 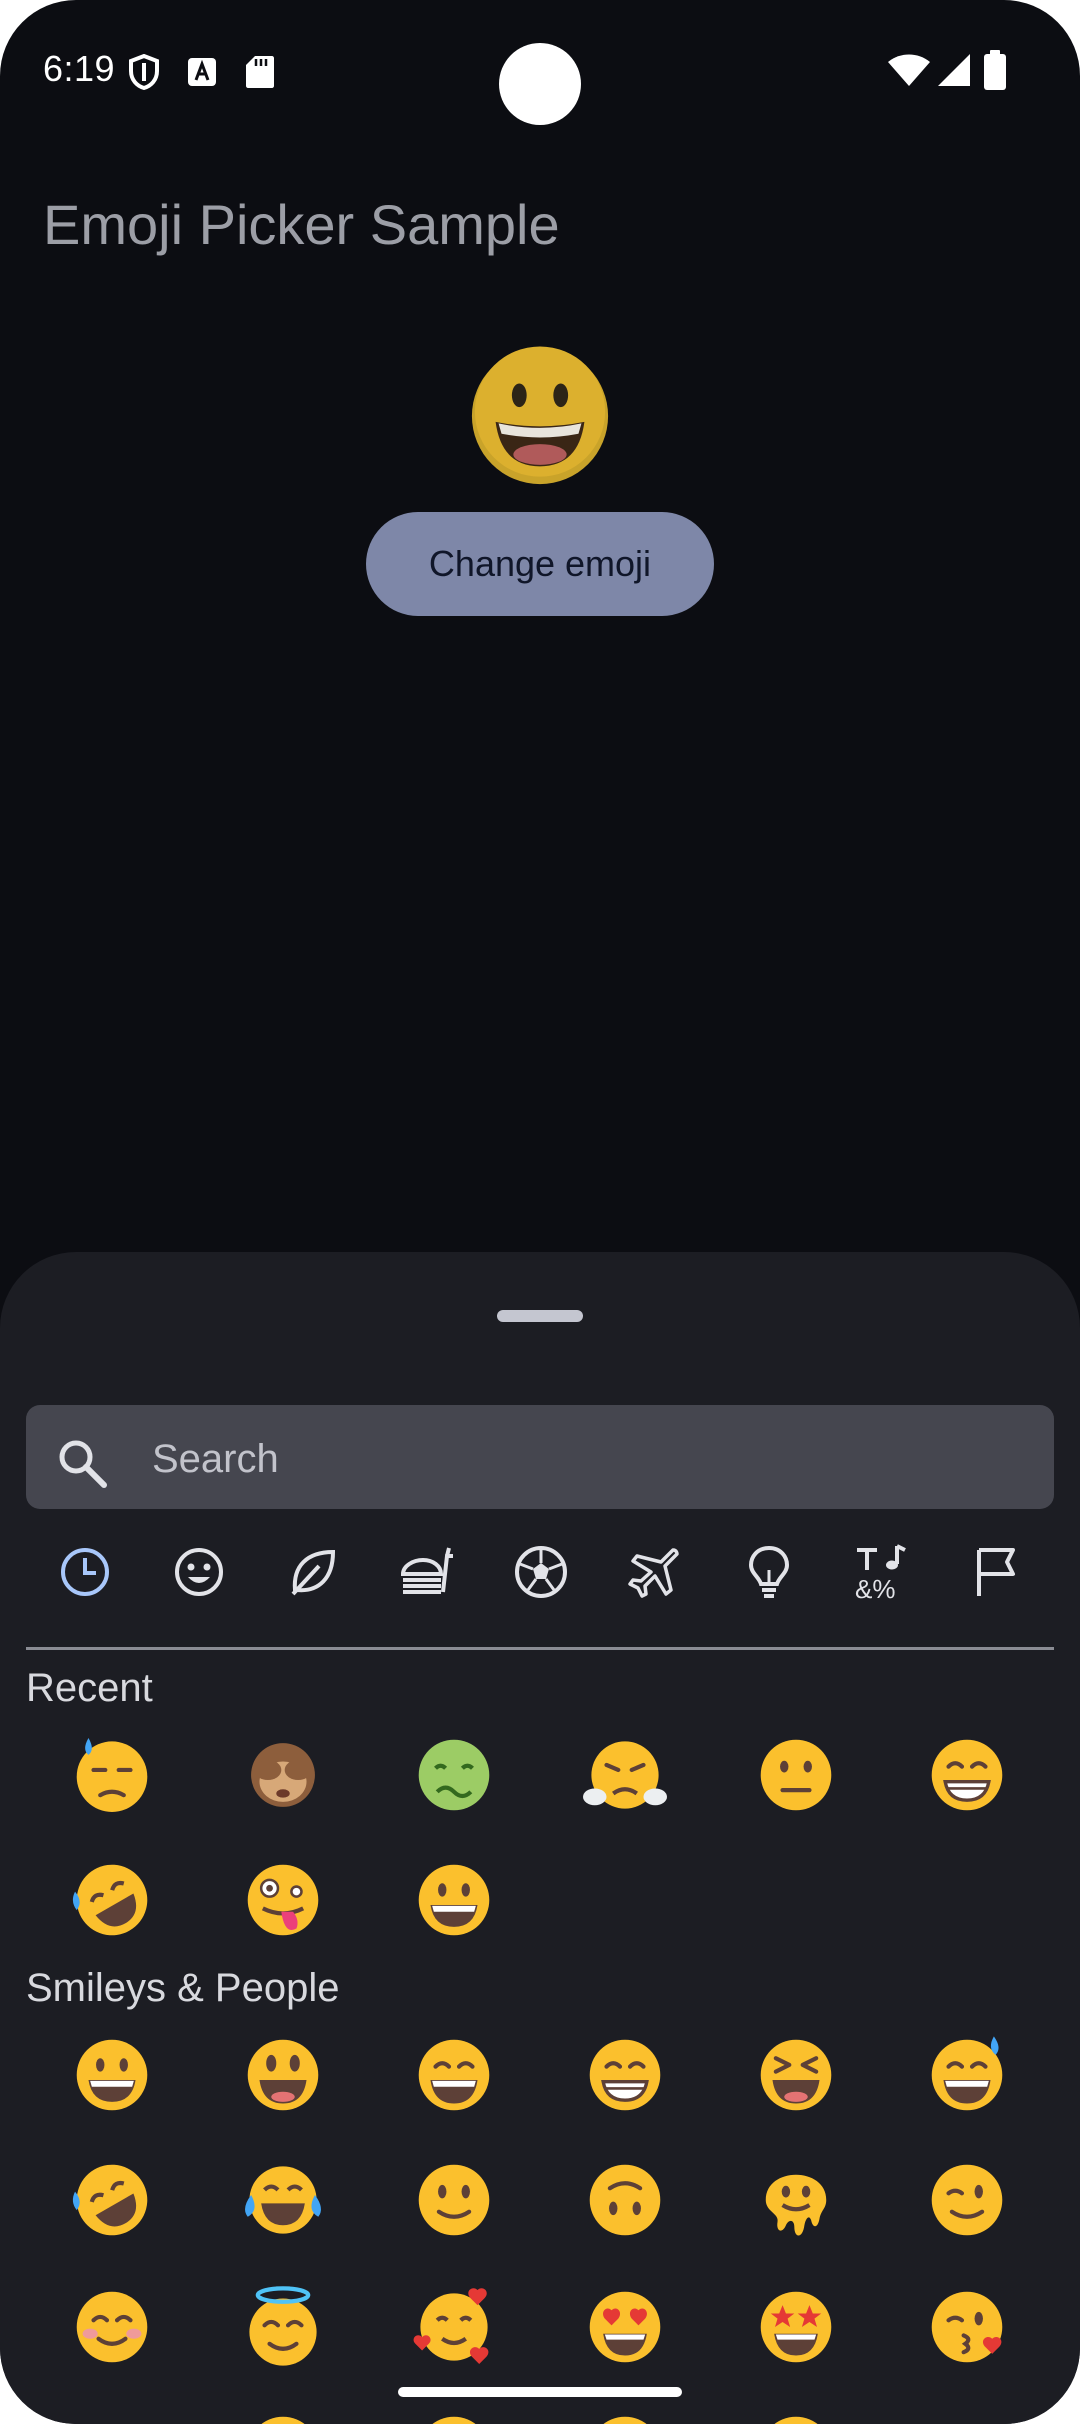 What do you see at coordinates (995, 70) in the screenshot?
I see `battery-icon` at bounding box center [995, 70].